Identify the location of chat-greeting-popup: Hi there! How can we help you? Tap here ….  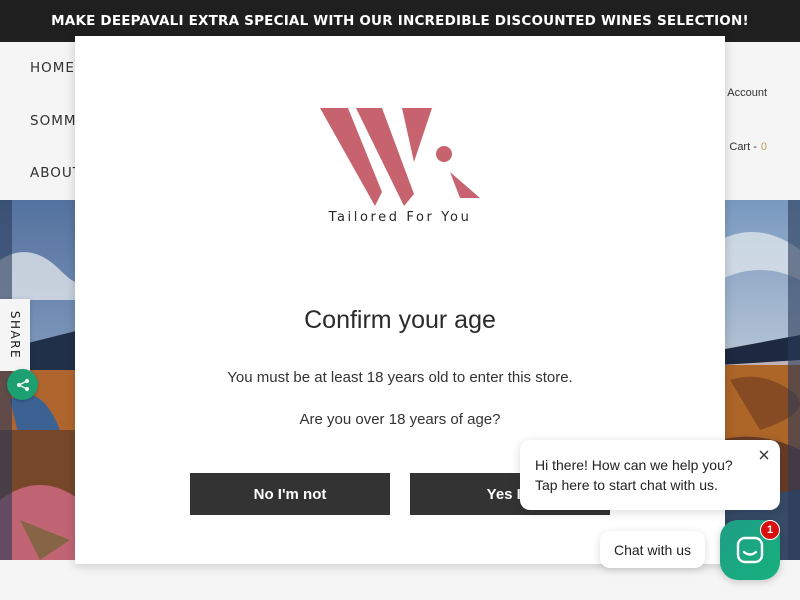
(650, 475).